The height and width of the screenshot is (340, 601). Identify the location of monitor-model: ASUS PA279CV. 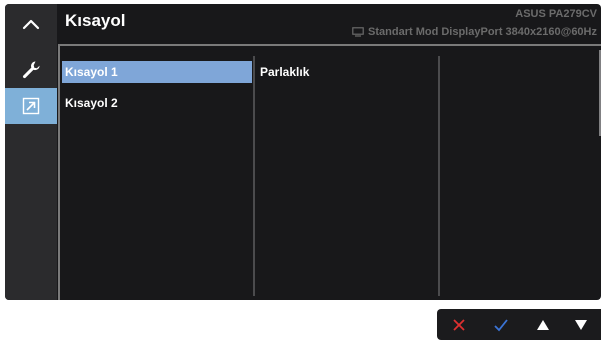
(556, 14).